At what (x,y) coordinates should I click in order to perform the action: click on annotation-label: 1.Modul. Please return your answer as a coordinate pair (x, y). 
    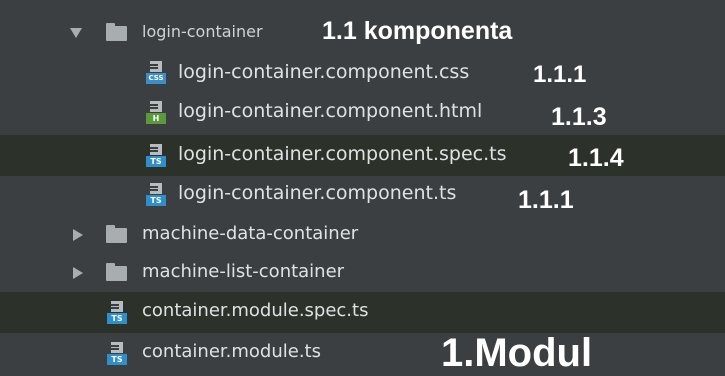
    Looking at the image, I should click on (517, 353).